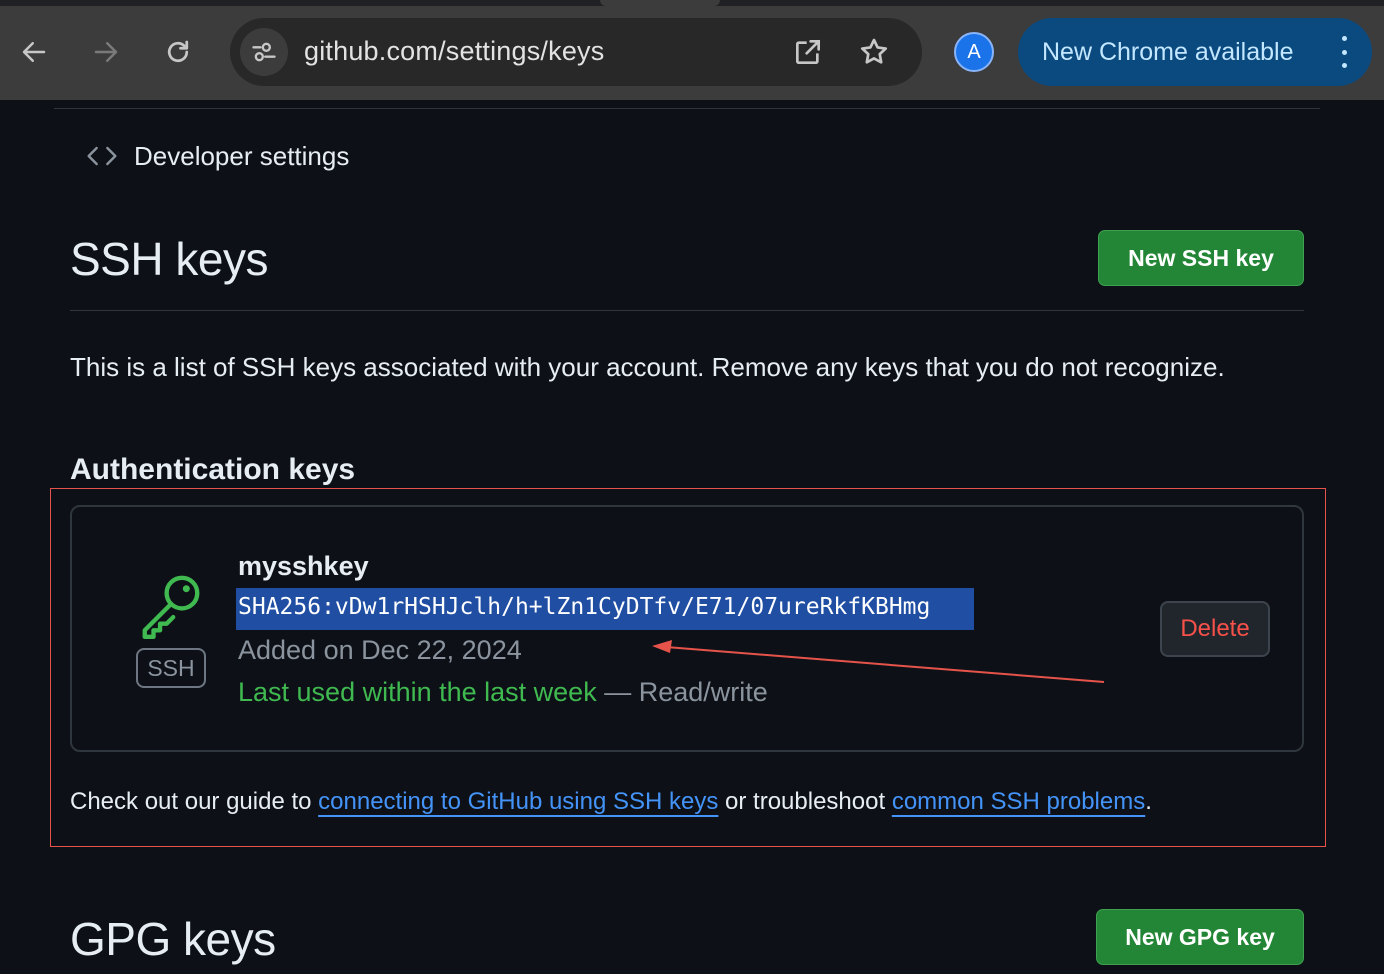  I want to click on ssh-troubleshoot-link: common SSH problems, so click(1018, 801).